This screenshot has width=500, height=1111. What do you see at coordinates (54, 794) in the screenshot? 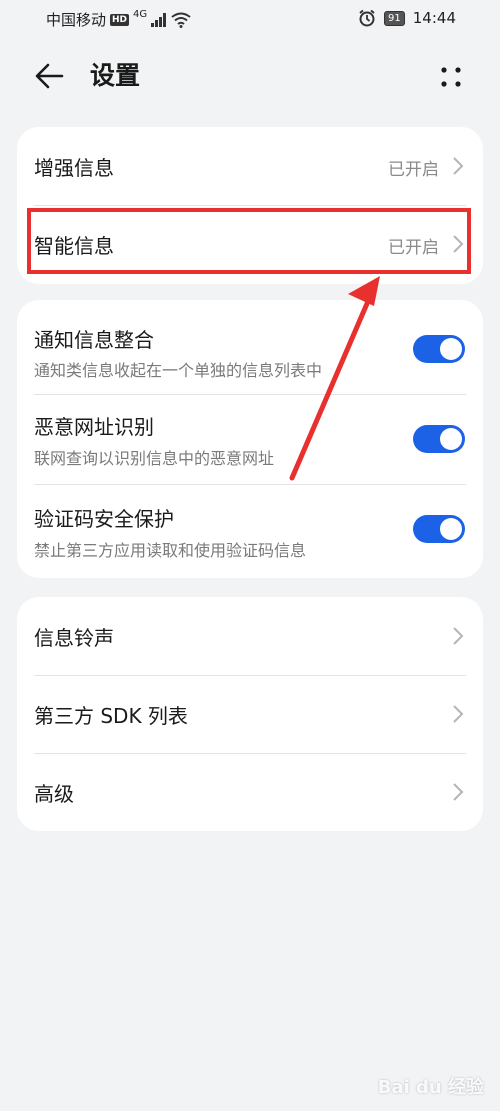
I see `advanced-label: 高级` at bounding box center [54, 794].